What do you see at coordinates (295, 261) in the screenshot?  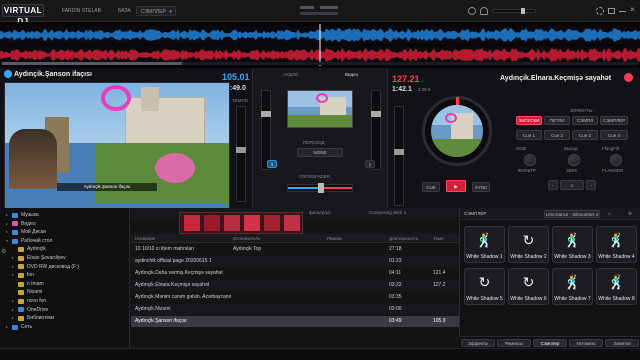 I see `table-row: aydinchik official page 20200615 1 01:23` at bounding box center [295, 261].